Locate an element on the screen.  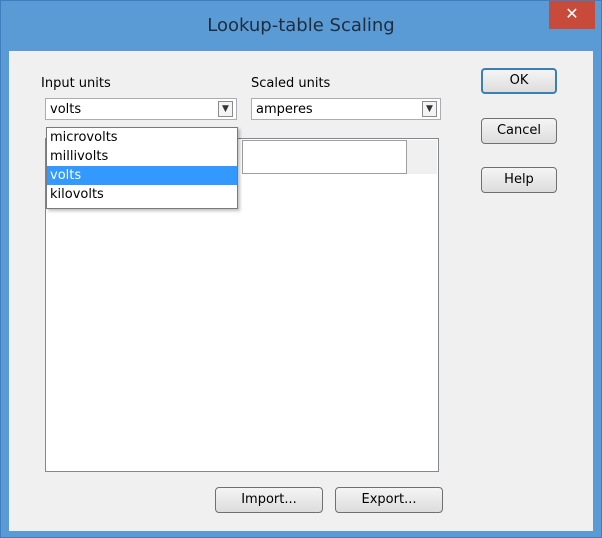
help-button: Help is located at coordinates (519, 180).